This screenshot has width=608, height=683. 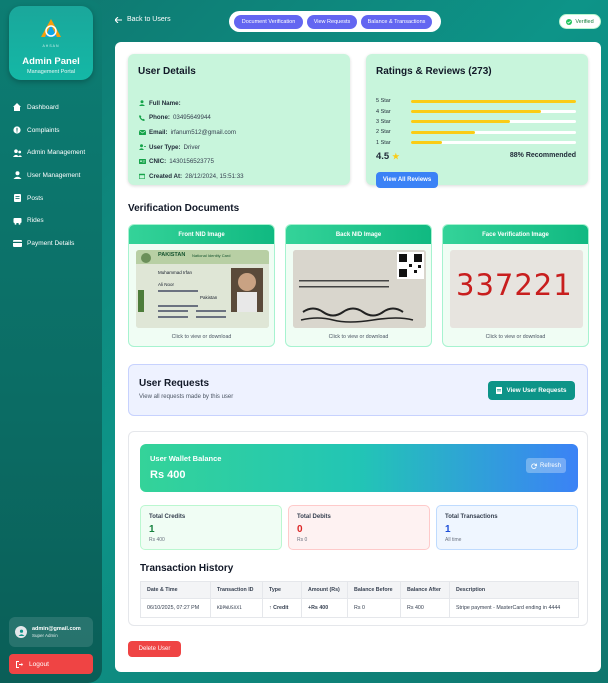 I want to click on delete-user-button: Delete User, so click(x=154, y=649).